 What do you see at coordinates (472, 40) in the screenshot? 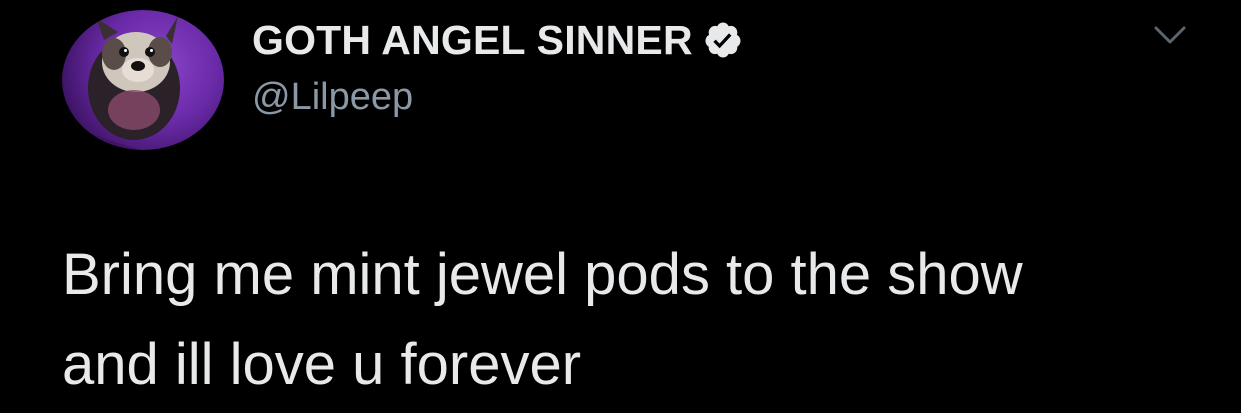
I see `display-name: GOTH ANGEL SINNER` at bounding box center [472, 40].